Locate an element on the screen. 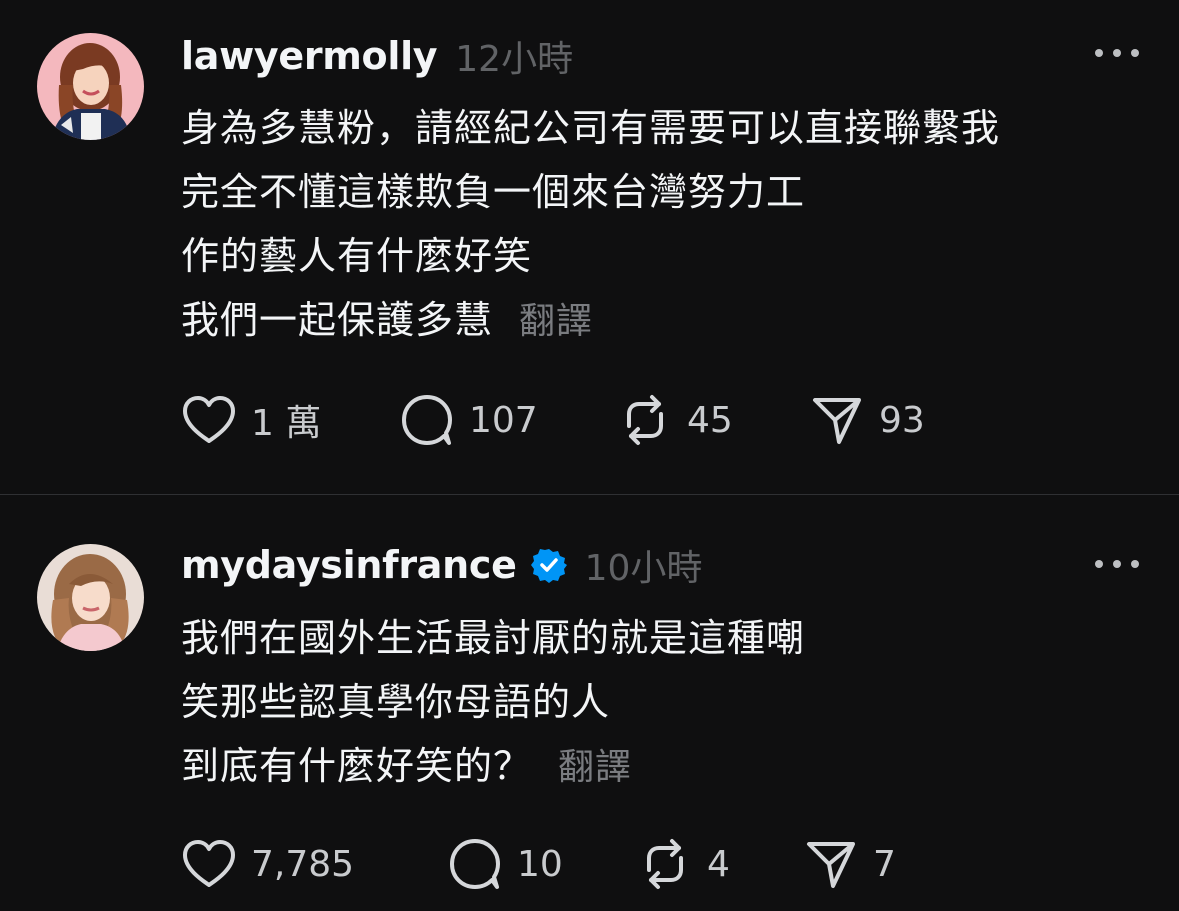 The image size is (1179, 911). post-text-last-line: 到底有什麼好笑的？ 翻譯 is located at coordinates (661, 766).